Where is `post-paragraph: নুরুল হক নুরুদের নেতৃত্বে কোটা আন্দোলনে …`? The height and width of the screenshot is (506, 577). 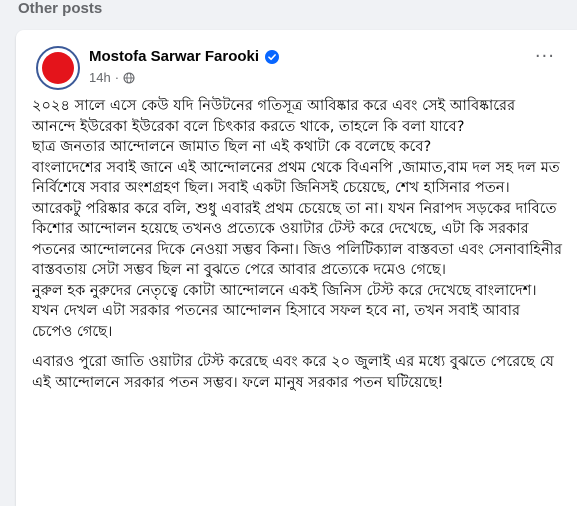 post-paragraph: নুরুল হক নুরুদের নেতৃত্বে কোটা আন্দোলনে … is located at coordinates (284, 310).